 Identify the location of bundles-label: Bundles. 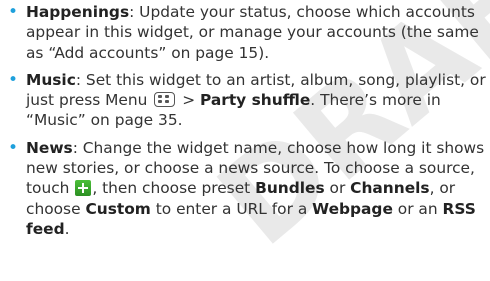
(290, 188).